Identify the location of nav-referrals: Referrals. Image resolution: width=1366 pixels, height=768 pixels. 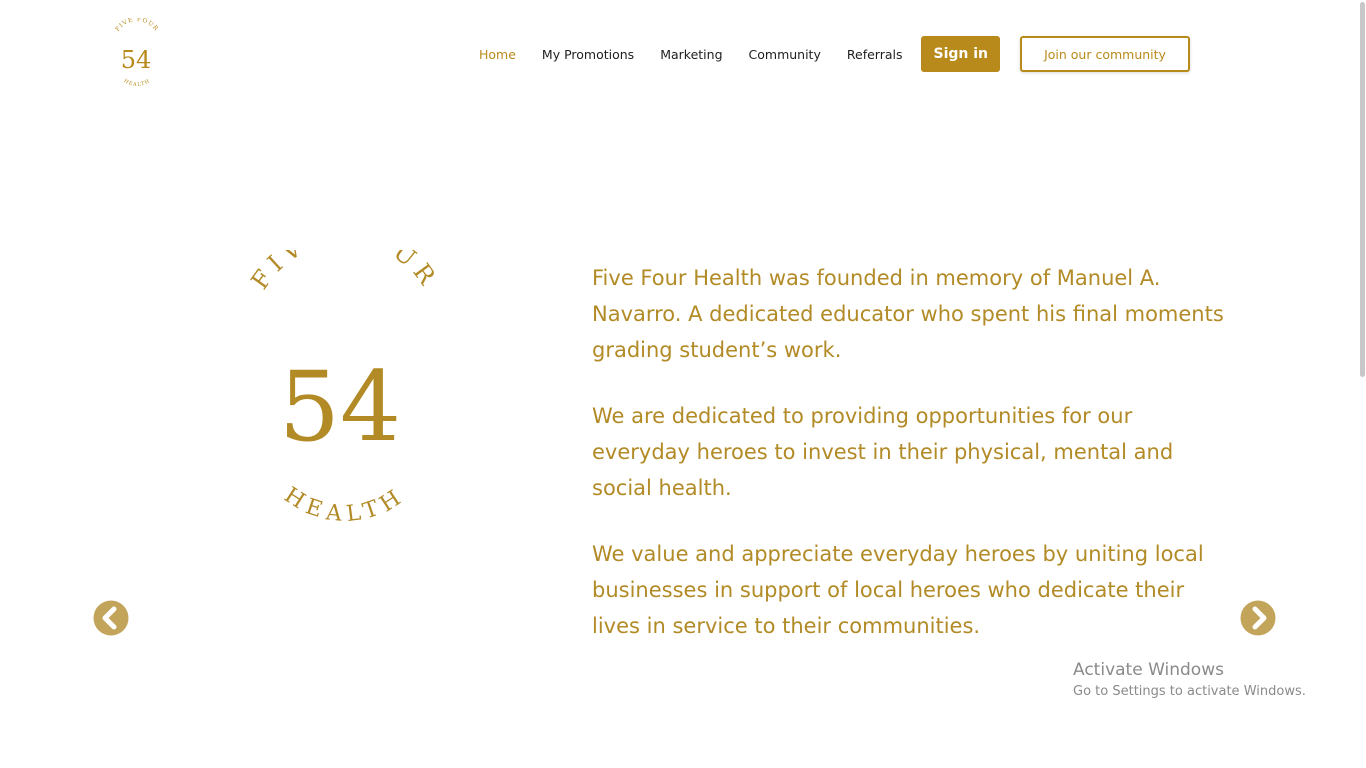
(870, 54).